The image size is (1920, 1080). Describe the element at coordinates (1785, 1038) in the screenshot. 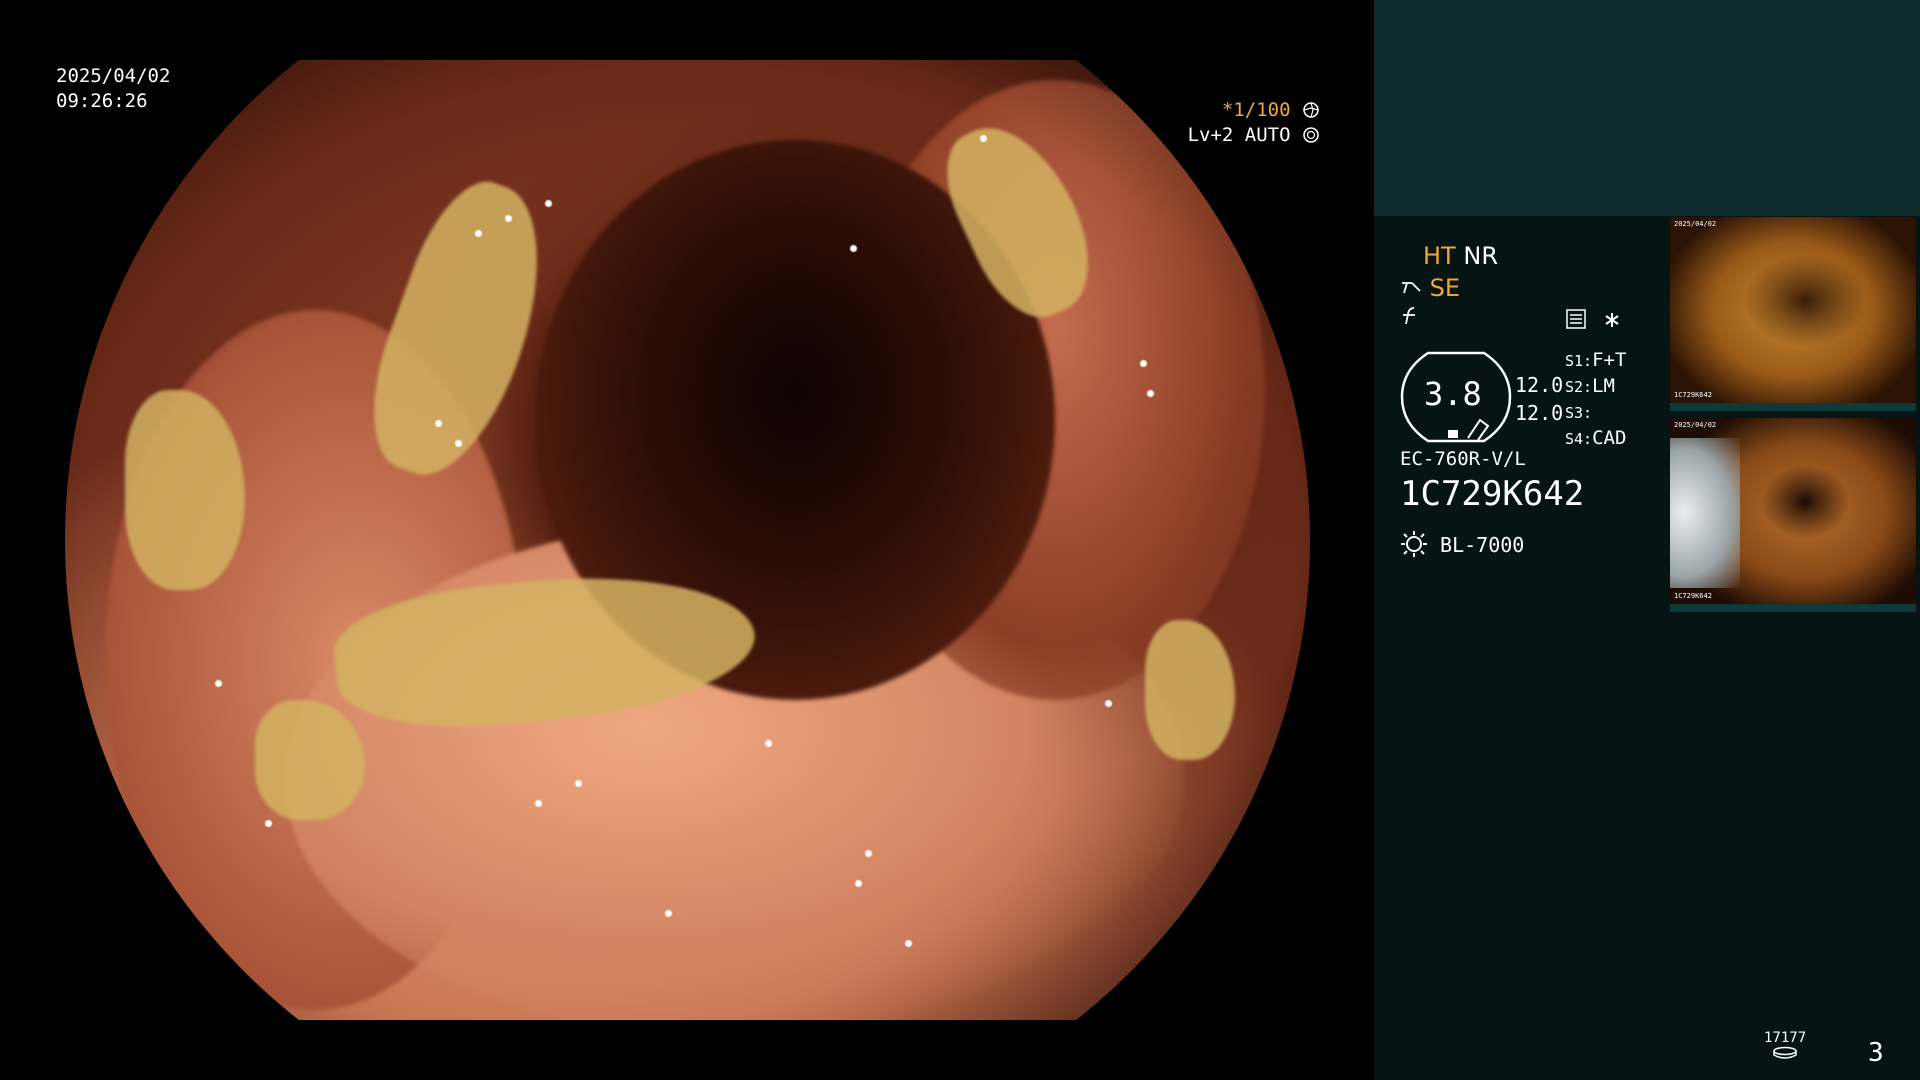

I see `storage-count: 17177` at that location.